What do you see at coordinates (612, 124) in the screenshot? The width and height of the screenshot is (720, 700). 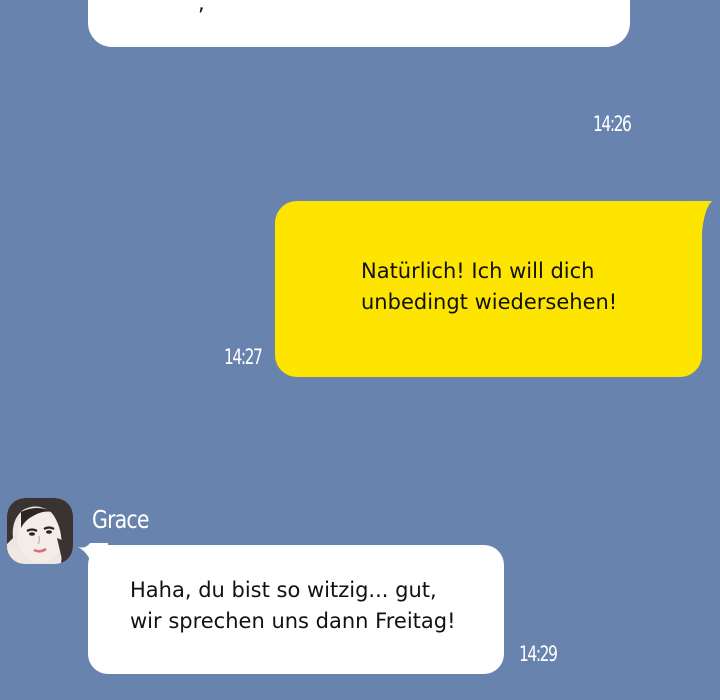 I see `message-timestamp: 14:26` at bounding box center [612, 124].